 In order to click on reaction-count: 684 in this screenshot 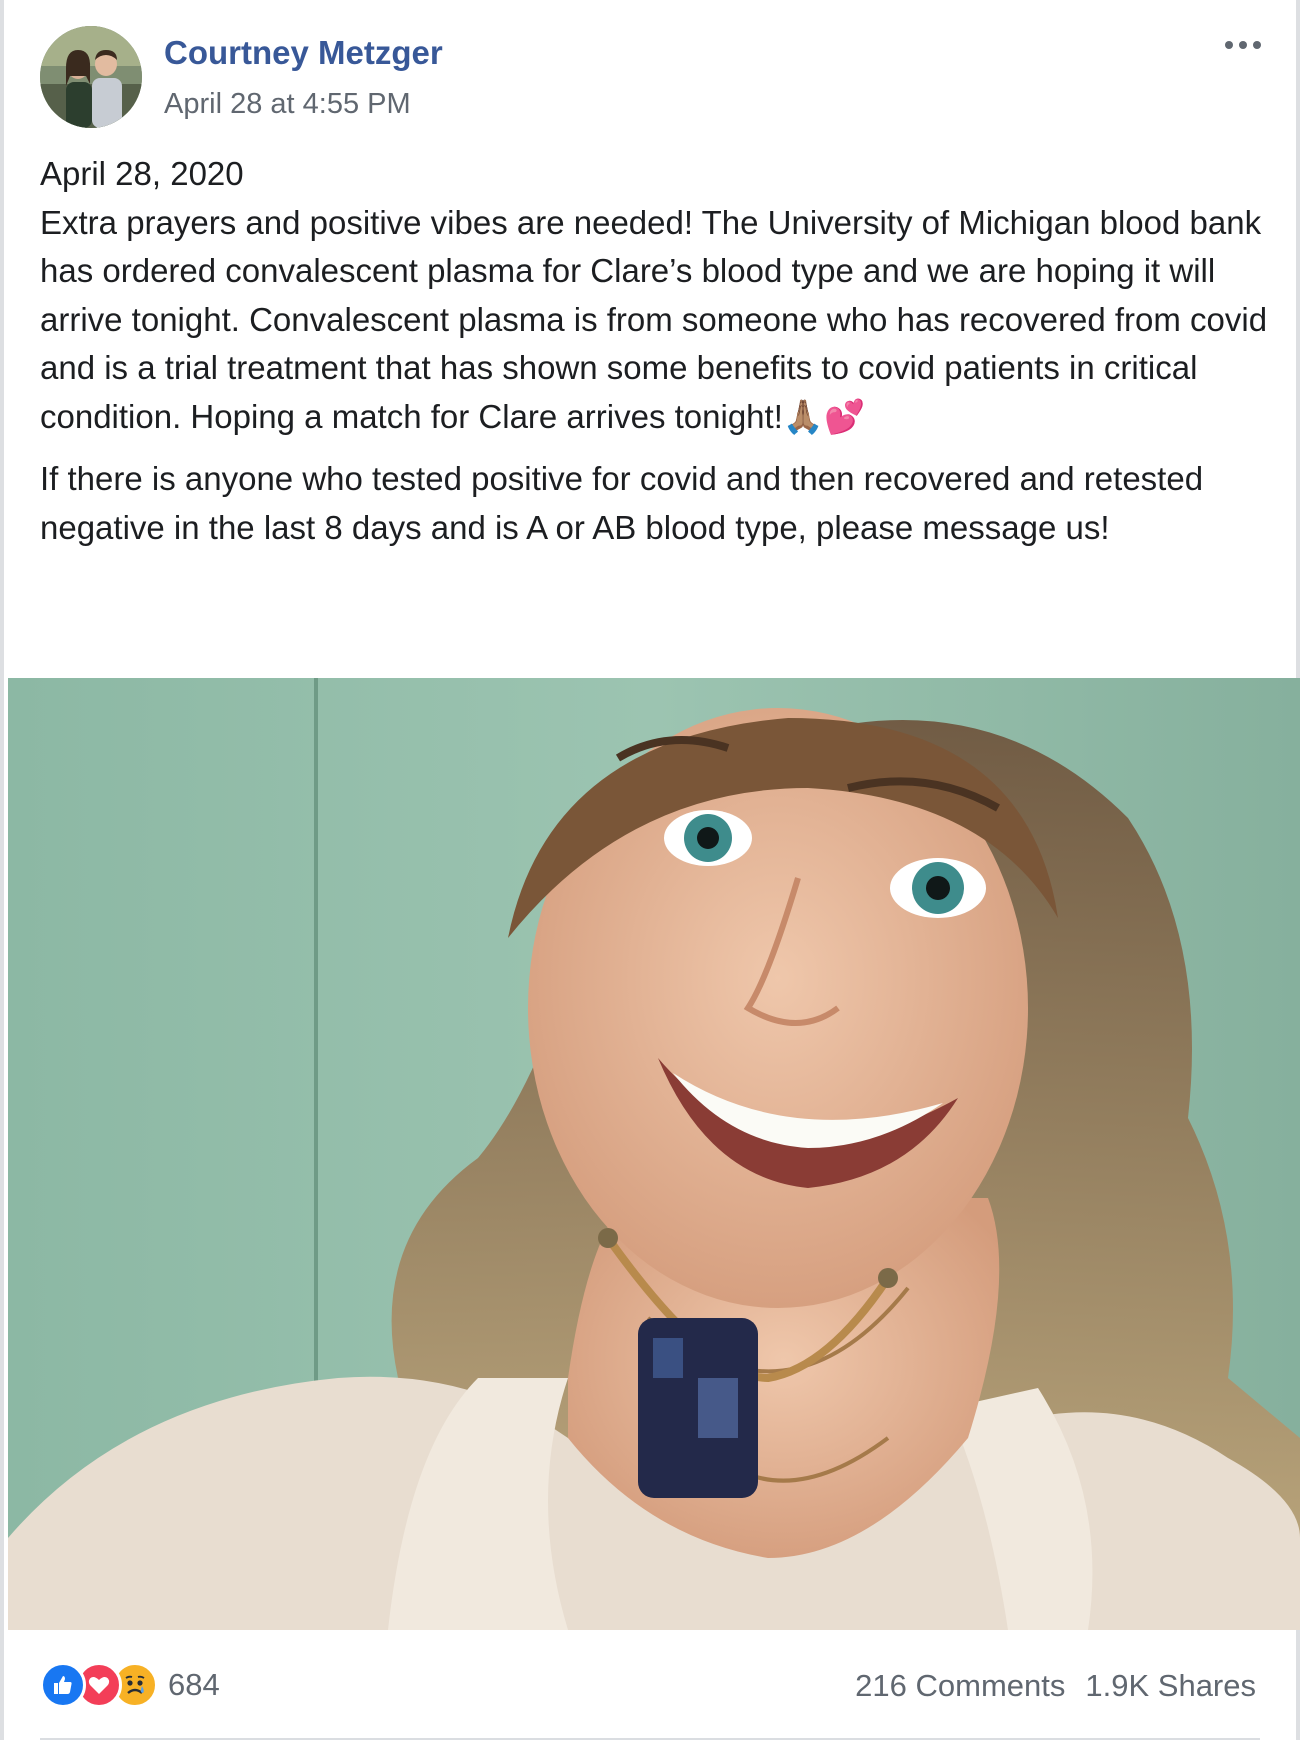, I will do `click(194, 1684)`.